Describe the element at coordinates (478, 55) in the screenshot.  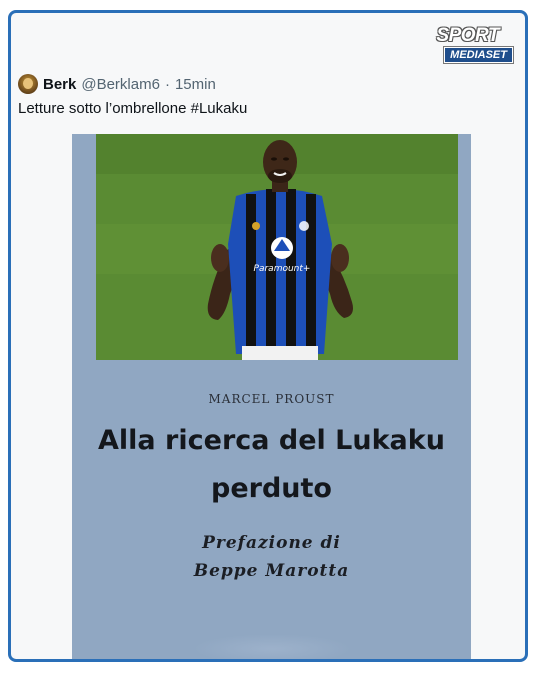
I see `brand-mediaset-text: MEDIASET` at that location.